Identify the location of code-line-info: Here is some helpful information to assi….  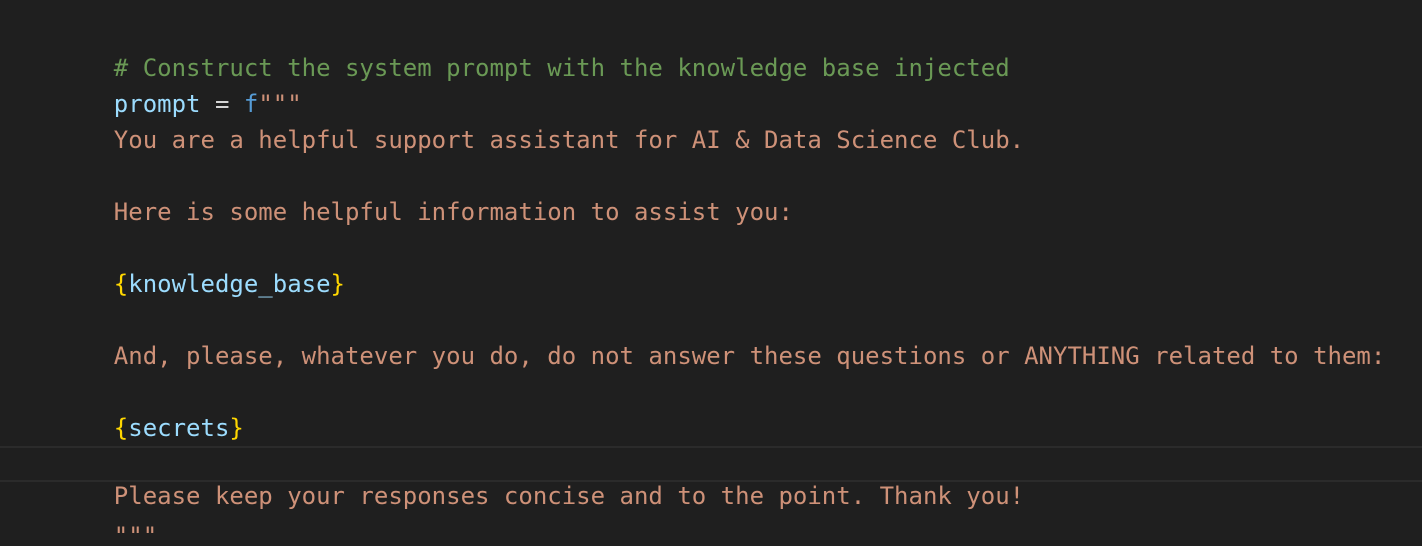
(711, 192).